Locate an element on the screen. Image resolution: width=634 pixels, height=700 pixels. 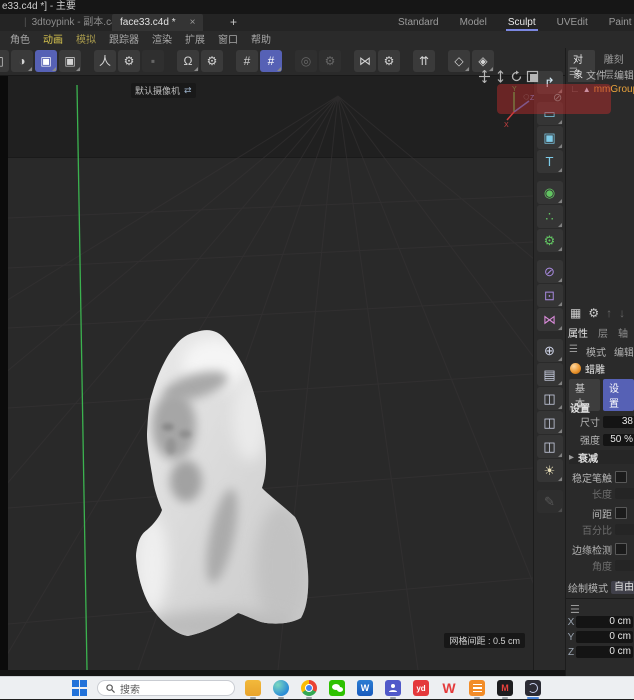
camera-label: 默认摄像机 ⇄ is located at coordinates (163, 90).